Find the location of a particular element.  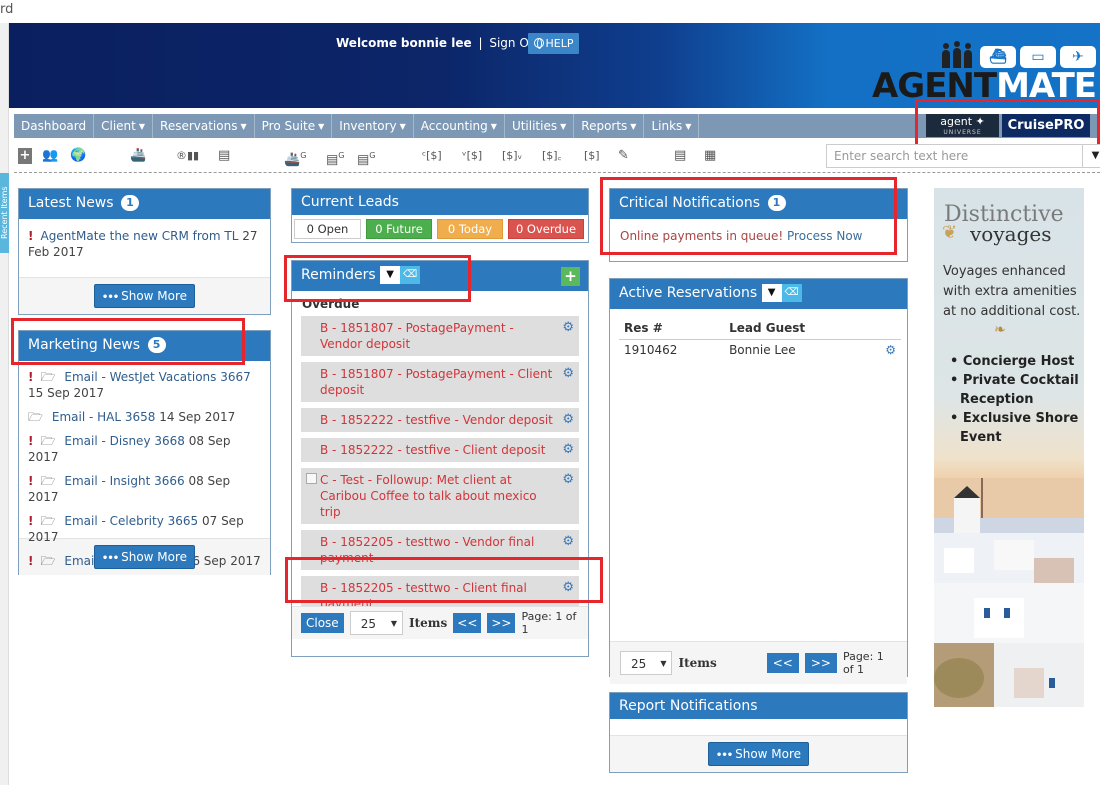

recent-items-tab: Recent Items is located at coordinates (4, 213).